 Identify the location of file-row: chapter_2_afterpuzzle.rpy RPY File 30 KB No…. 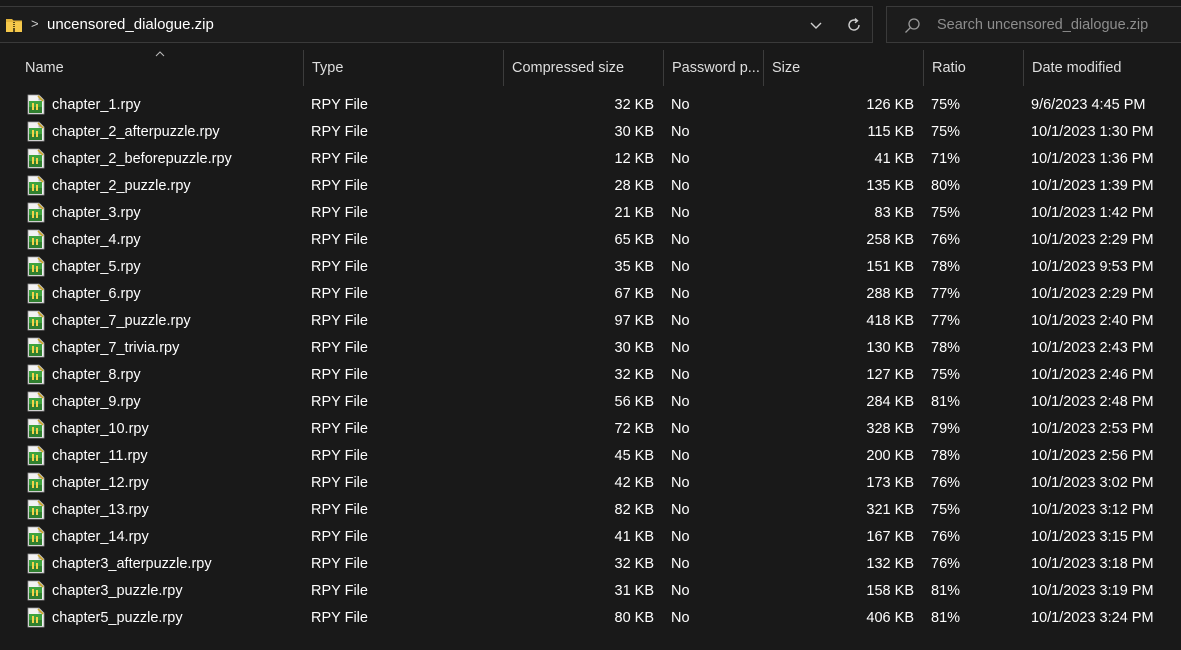
(590, 132).